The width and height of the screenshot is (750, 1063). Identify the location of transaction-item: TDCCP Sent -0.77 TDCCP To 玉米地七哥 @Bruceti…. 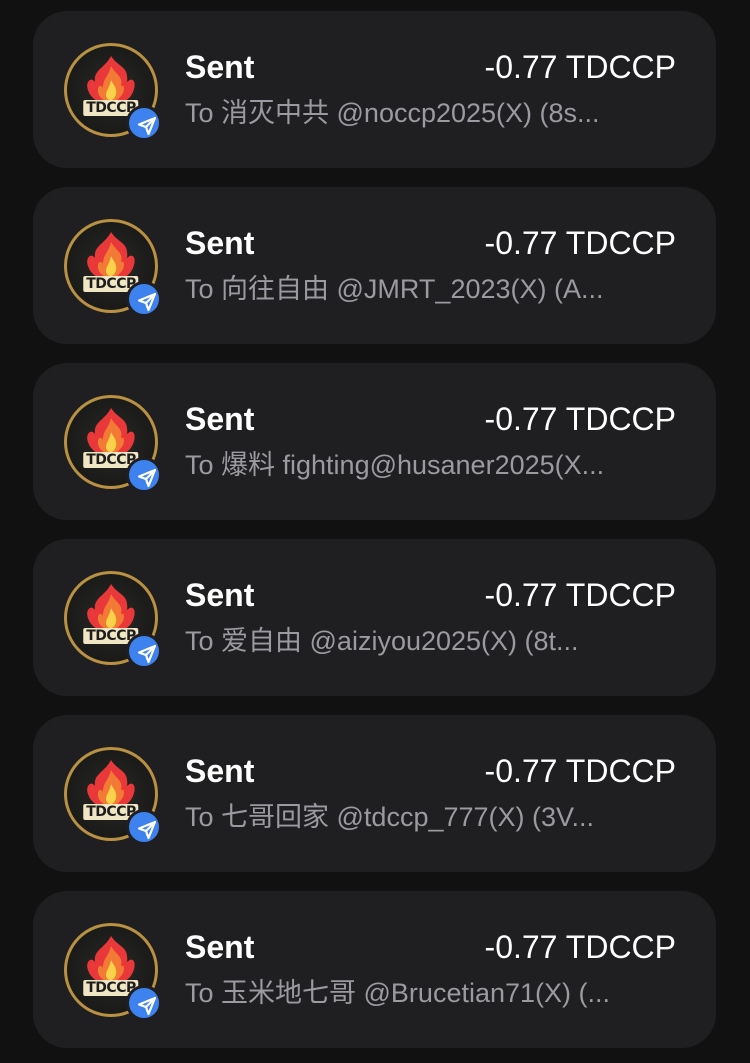
(374, 969).